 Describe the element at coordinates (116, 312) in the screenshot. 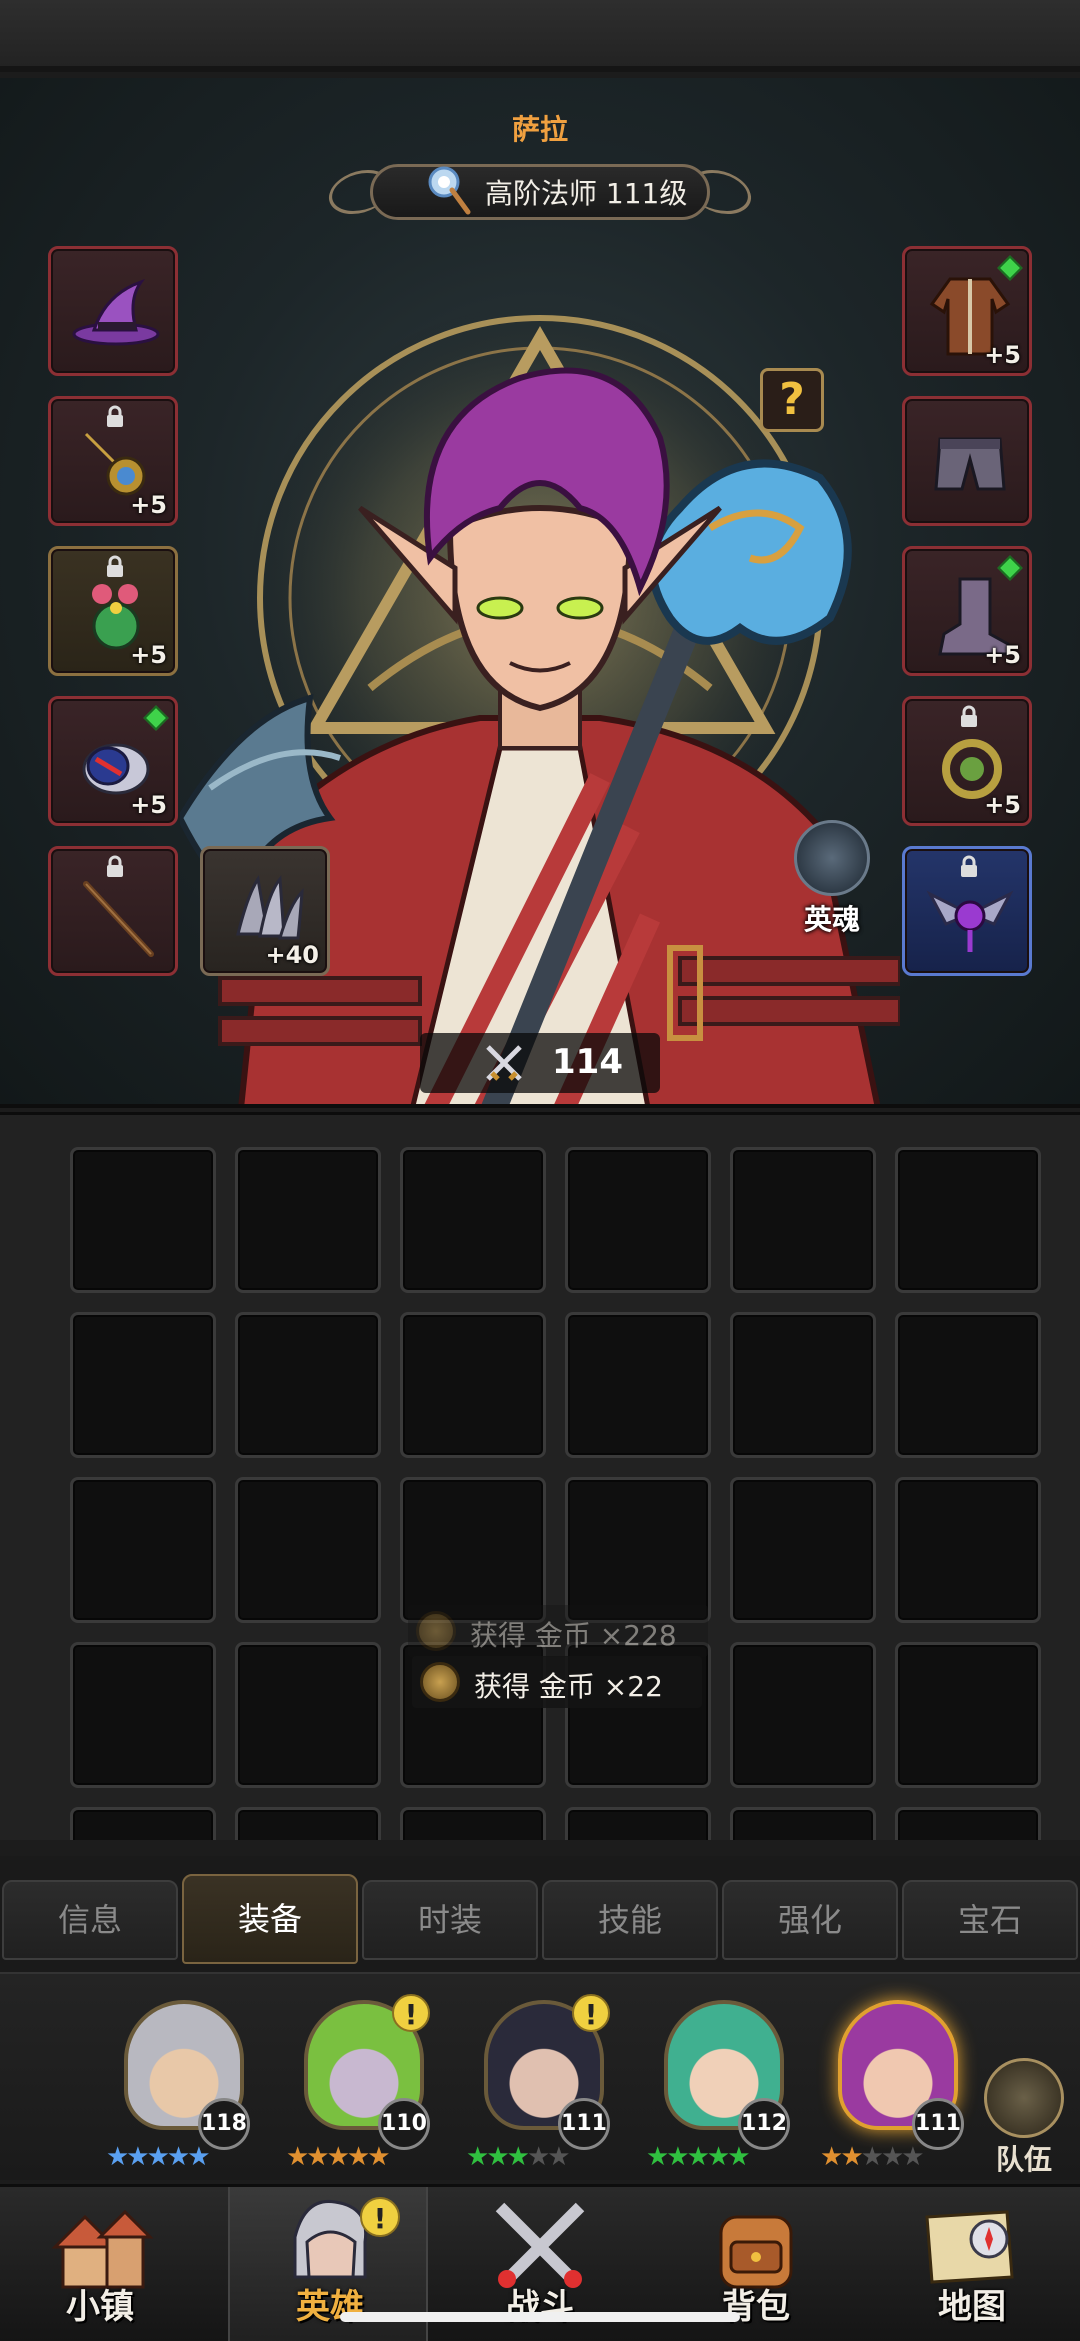

I see `wizard-hat-icon` at that location.